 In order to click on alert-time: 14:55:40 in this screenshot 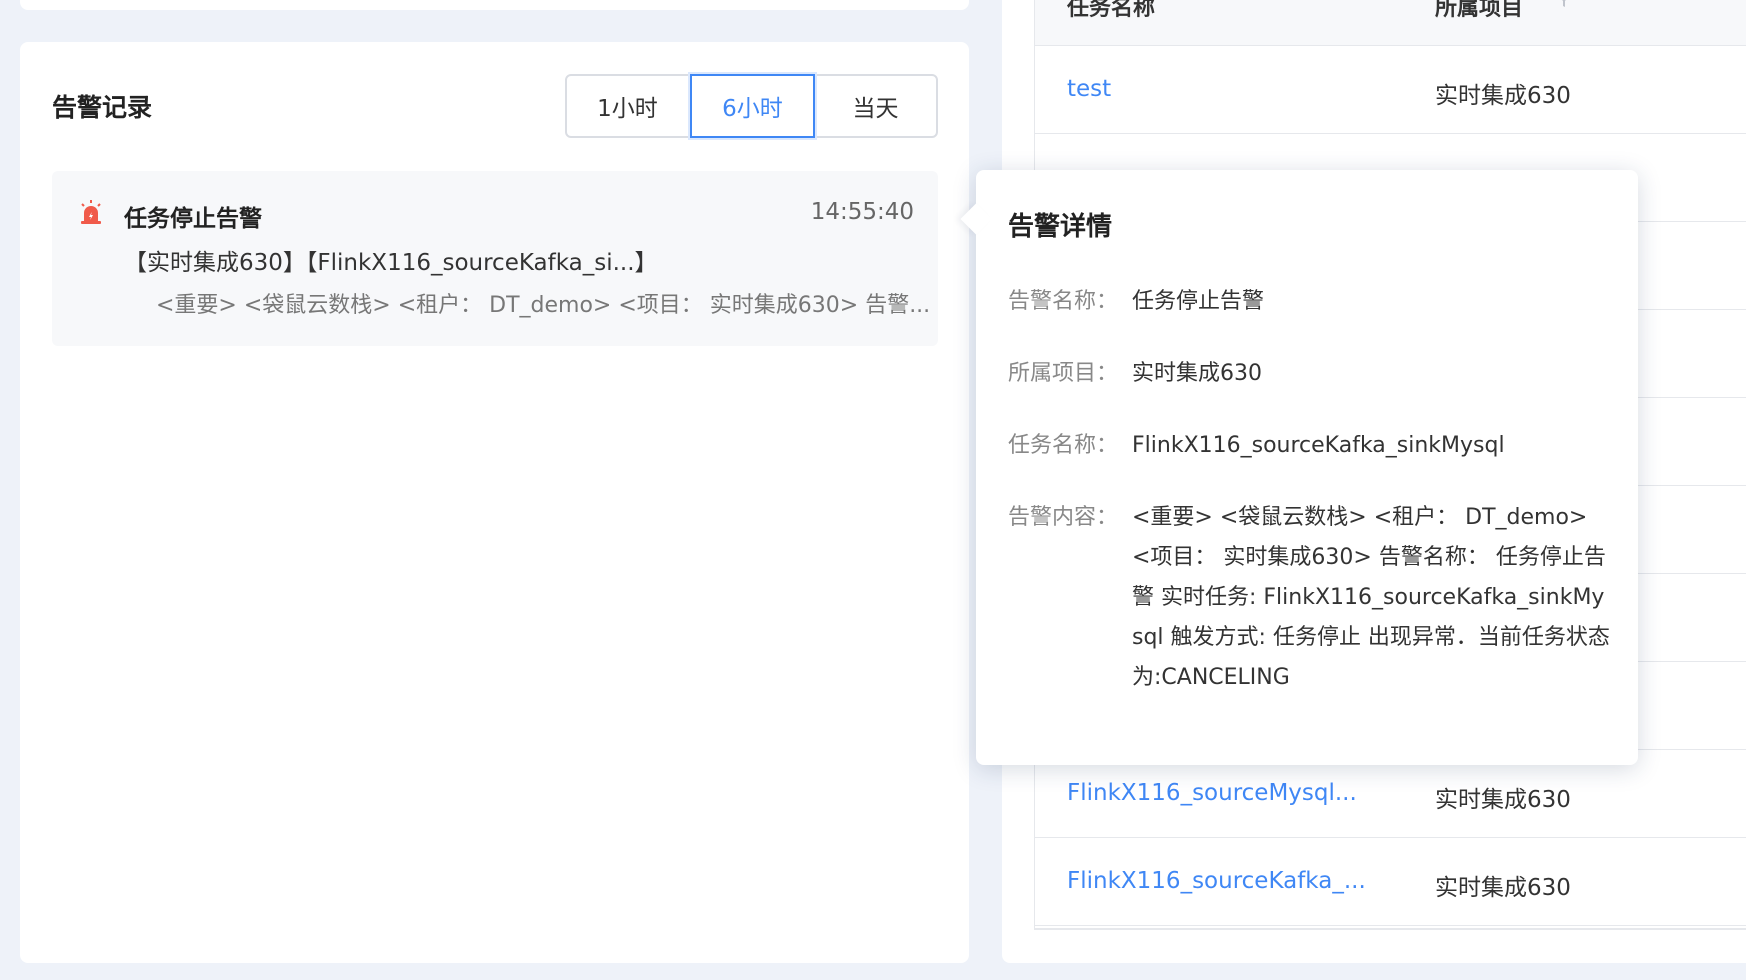, I will do `click(862, 212)`.